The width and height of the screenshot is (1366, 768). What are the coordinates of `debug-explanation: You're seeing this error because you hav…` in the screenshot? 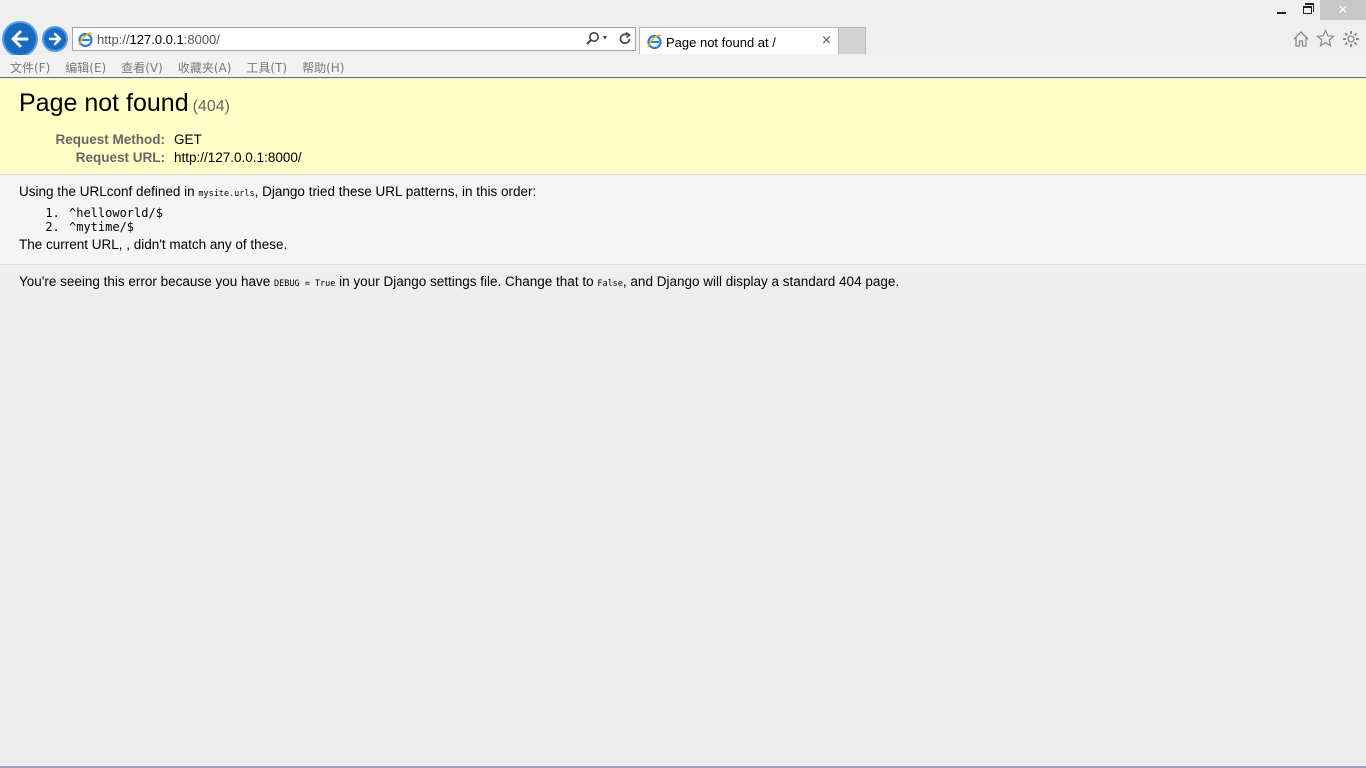 It's located at (459, 281).